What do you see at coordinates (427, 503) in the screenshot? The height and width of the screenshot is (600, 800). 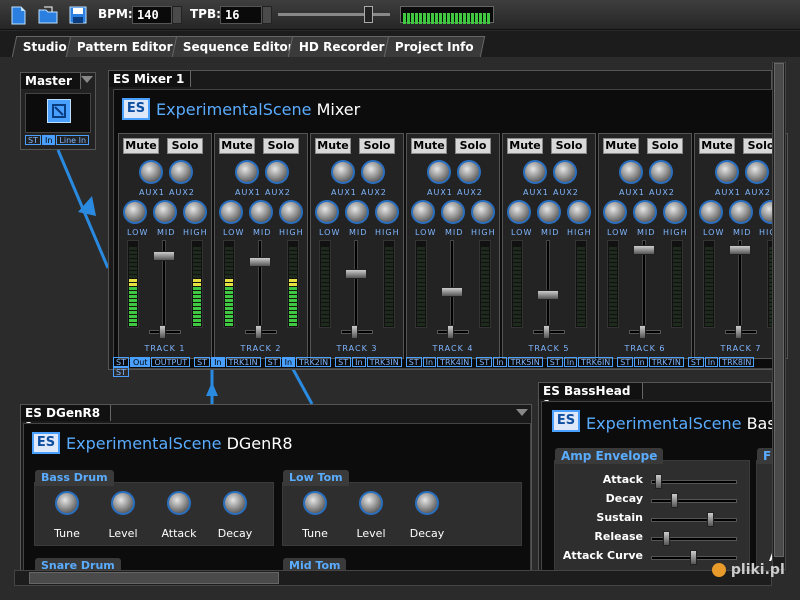 I see `low-tom-decay-knob` at bounding box center [427, 503].